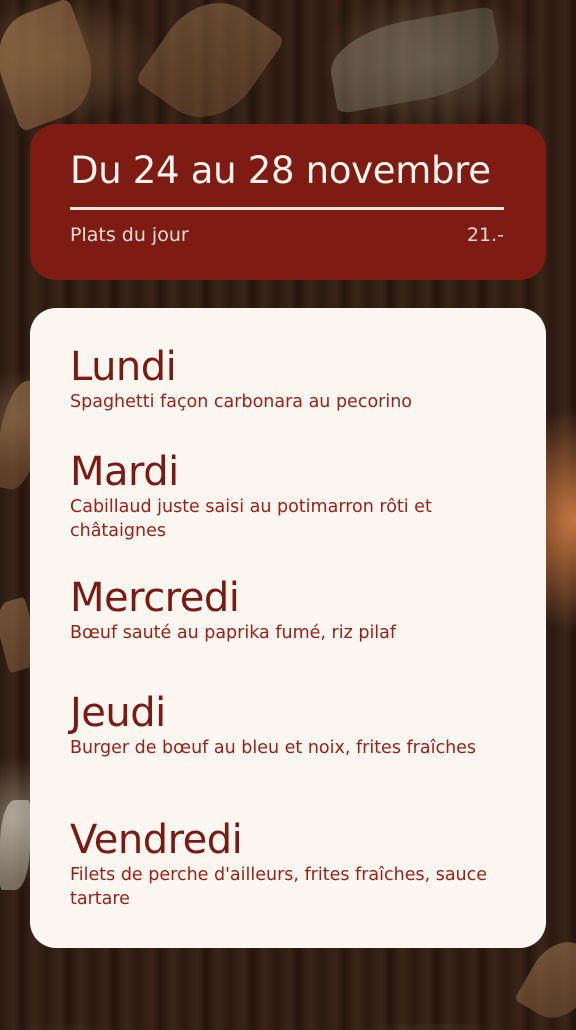 The height and width of the screenshot is (1030, 576). Describe the element at coordinates (485, 235) in the screenshot. I see `price-label: 21.-` at that location.